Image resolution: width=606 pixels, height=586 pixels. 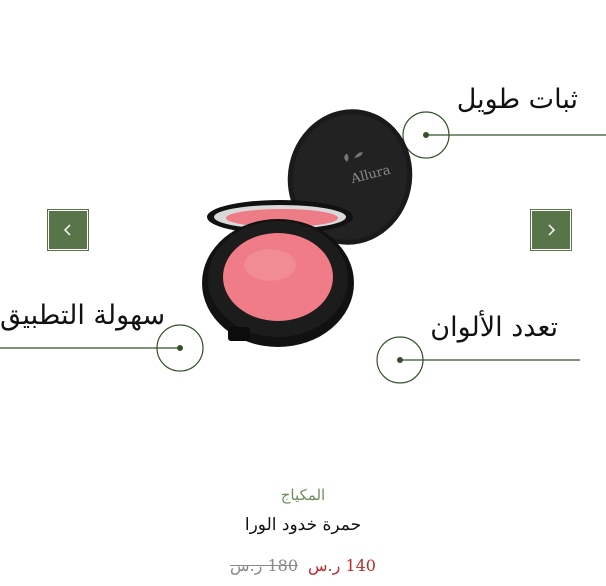 I want to click on carousel-prev-button, so click(x=68, y=230).